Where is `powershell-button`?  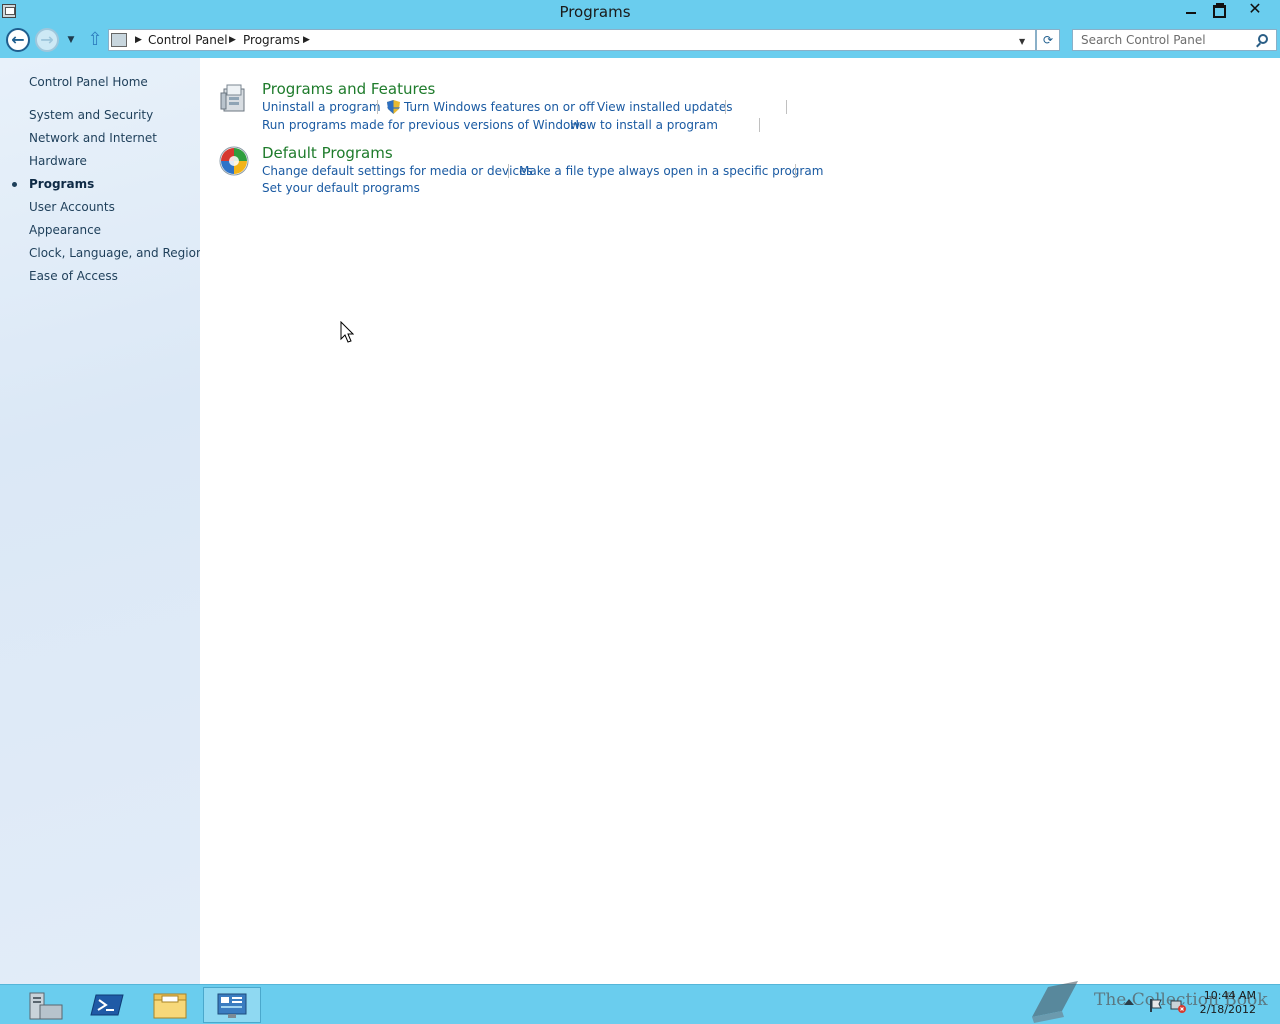 powershell-button is located at coordinates (108, 1005).